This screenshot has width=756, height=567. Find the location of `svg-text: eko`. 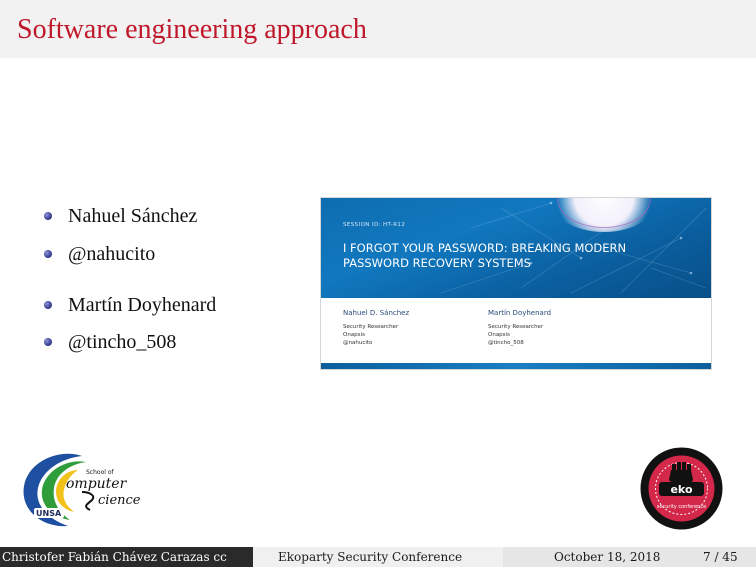

svg-text: eko is located at coordinates (681, 489).